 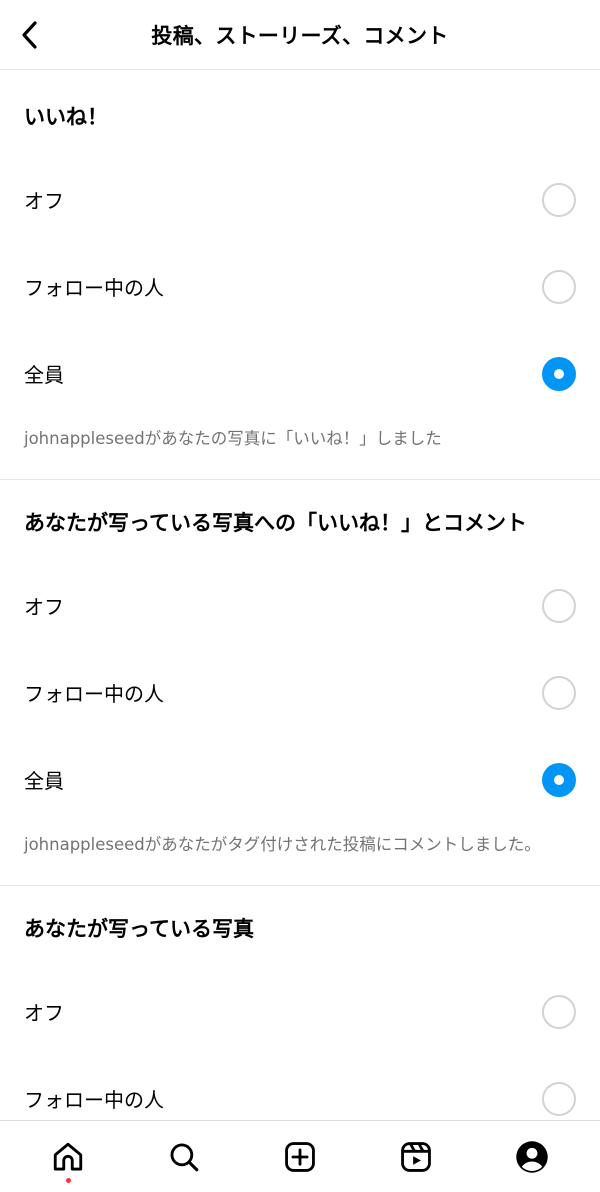 I want to click on nav-profile, so click(x=532, y=1157).